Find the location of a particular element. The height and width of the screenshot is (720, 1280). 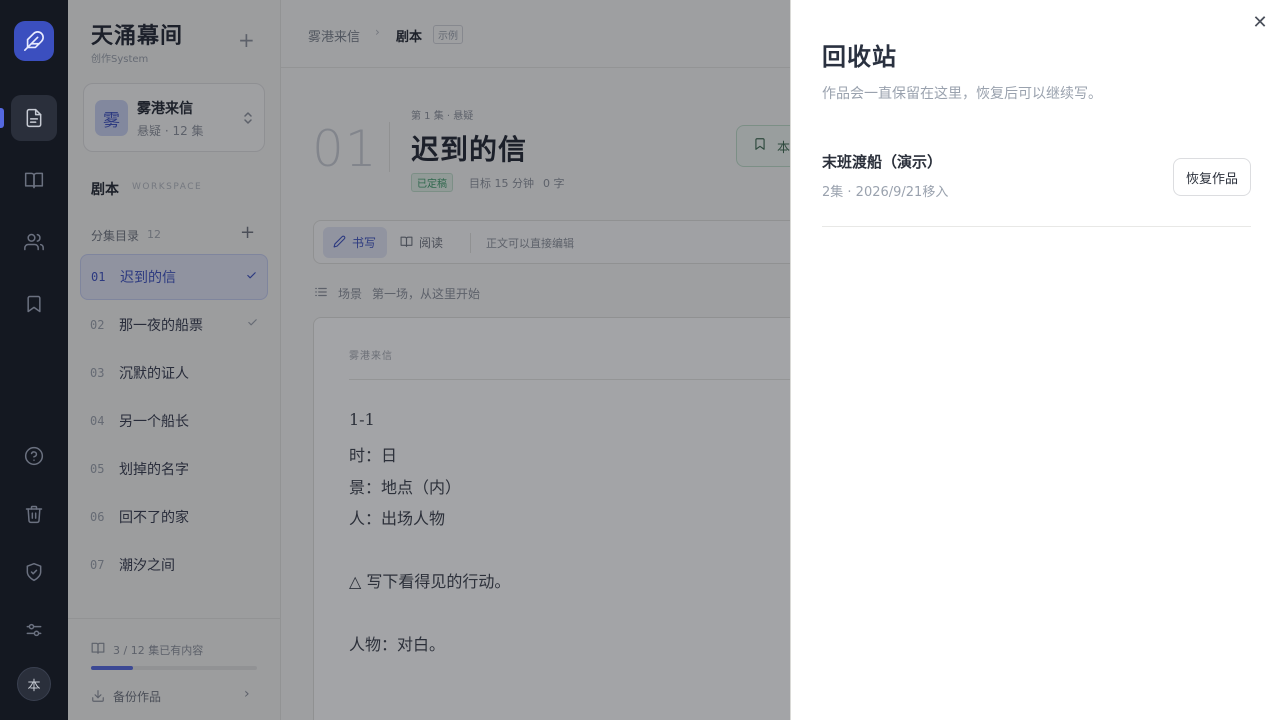

app-rail: 本 is located at coordinates (34, 360).